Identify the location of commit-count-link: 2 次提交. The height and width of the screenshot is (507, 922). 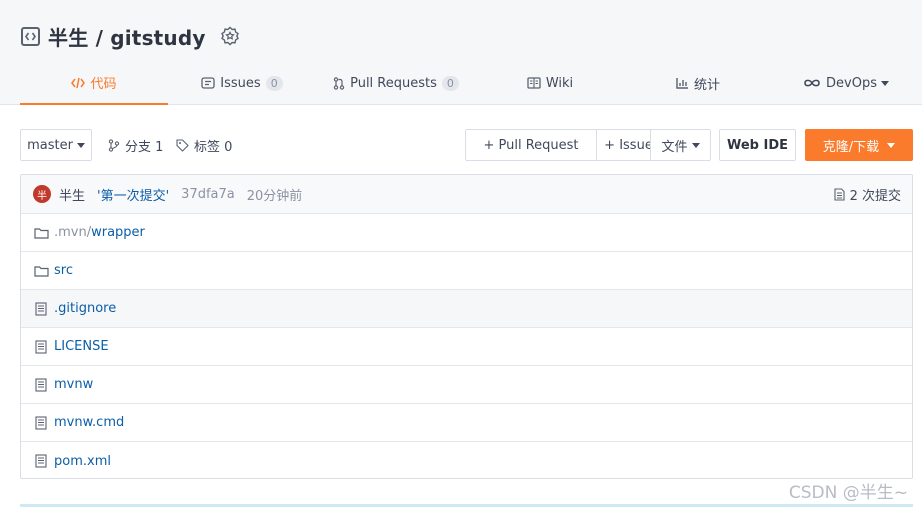
(867, 194).